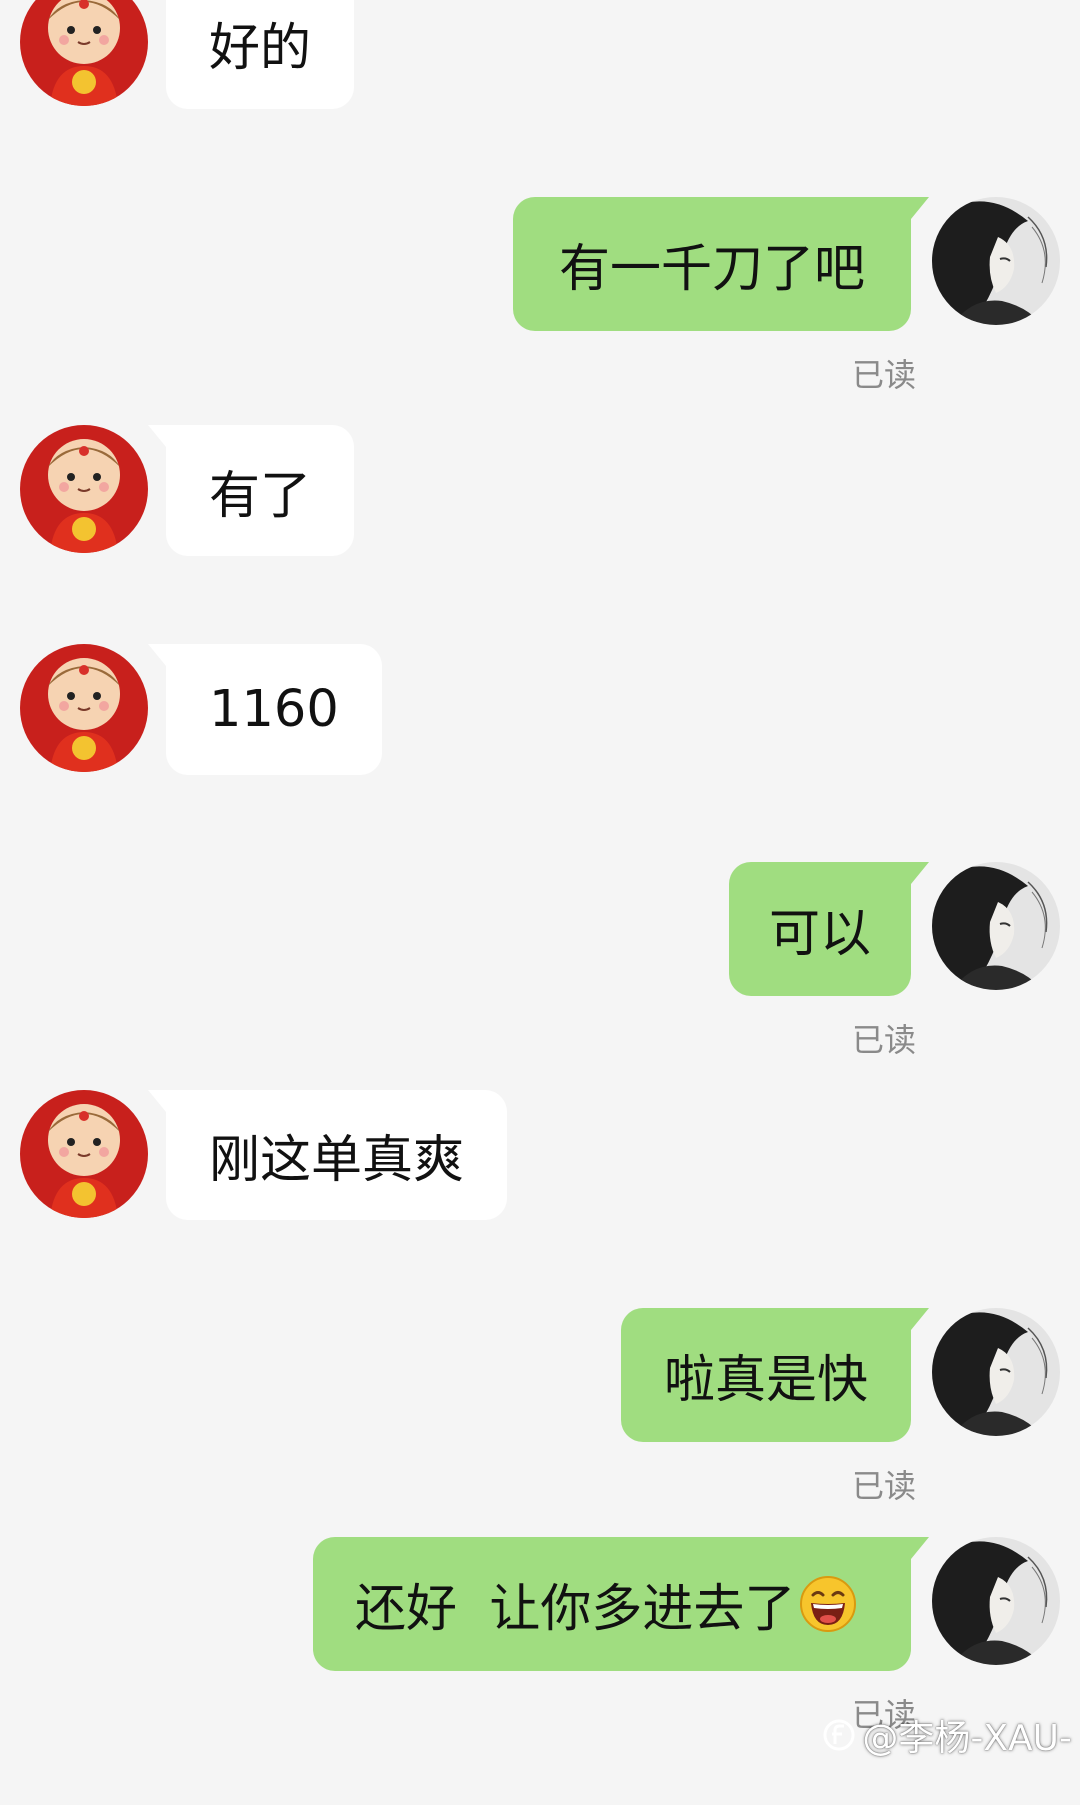 This screenshot has height=1805, width=1080. I want to click on message-text: 啦真是快, so click(765, 1380).